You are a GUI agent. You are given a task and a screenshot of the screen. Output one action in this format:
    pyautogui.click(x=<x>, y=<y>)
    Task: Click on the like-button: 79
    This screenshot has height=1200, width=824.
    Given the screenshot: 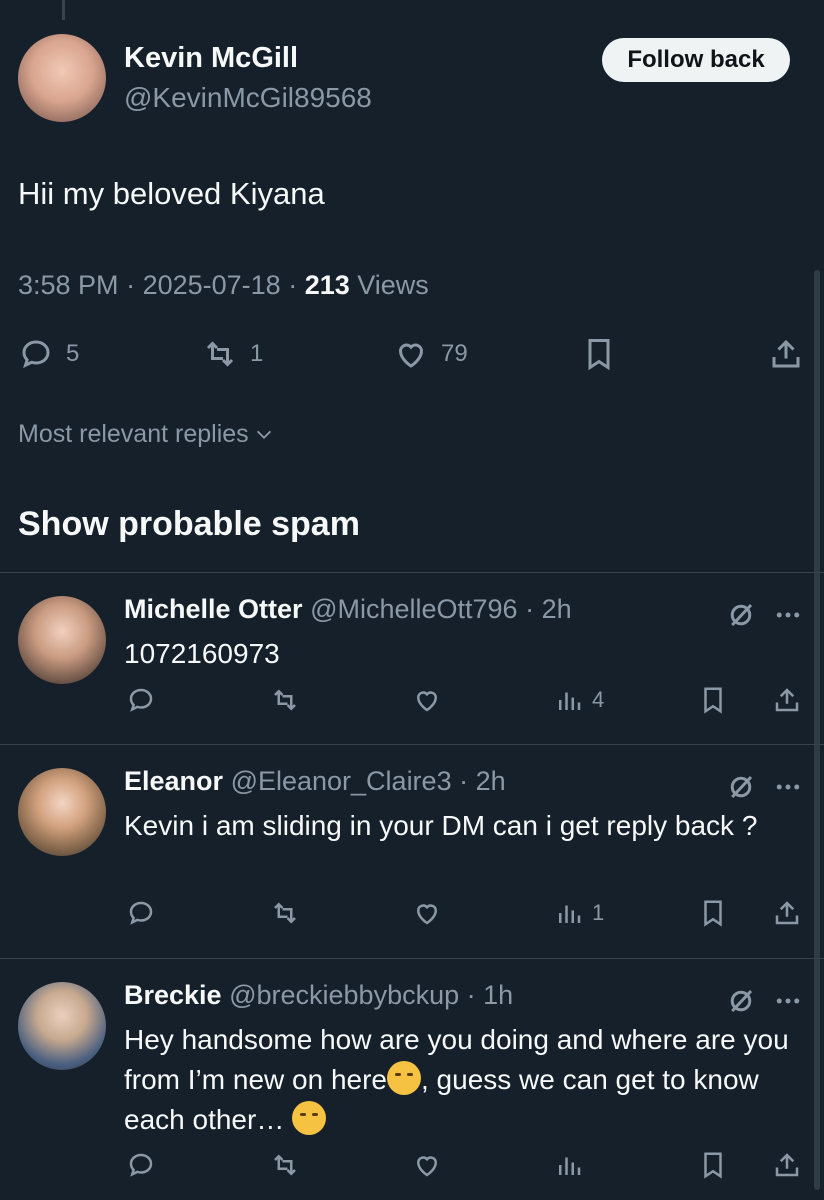 What is the action you would take?
    pyautogui.click(x=430, y=354)
    